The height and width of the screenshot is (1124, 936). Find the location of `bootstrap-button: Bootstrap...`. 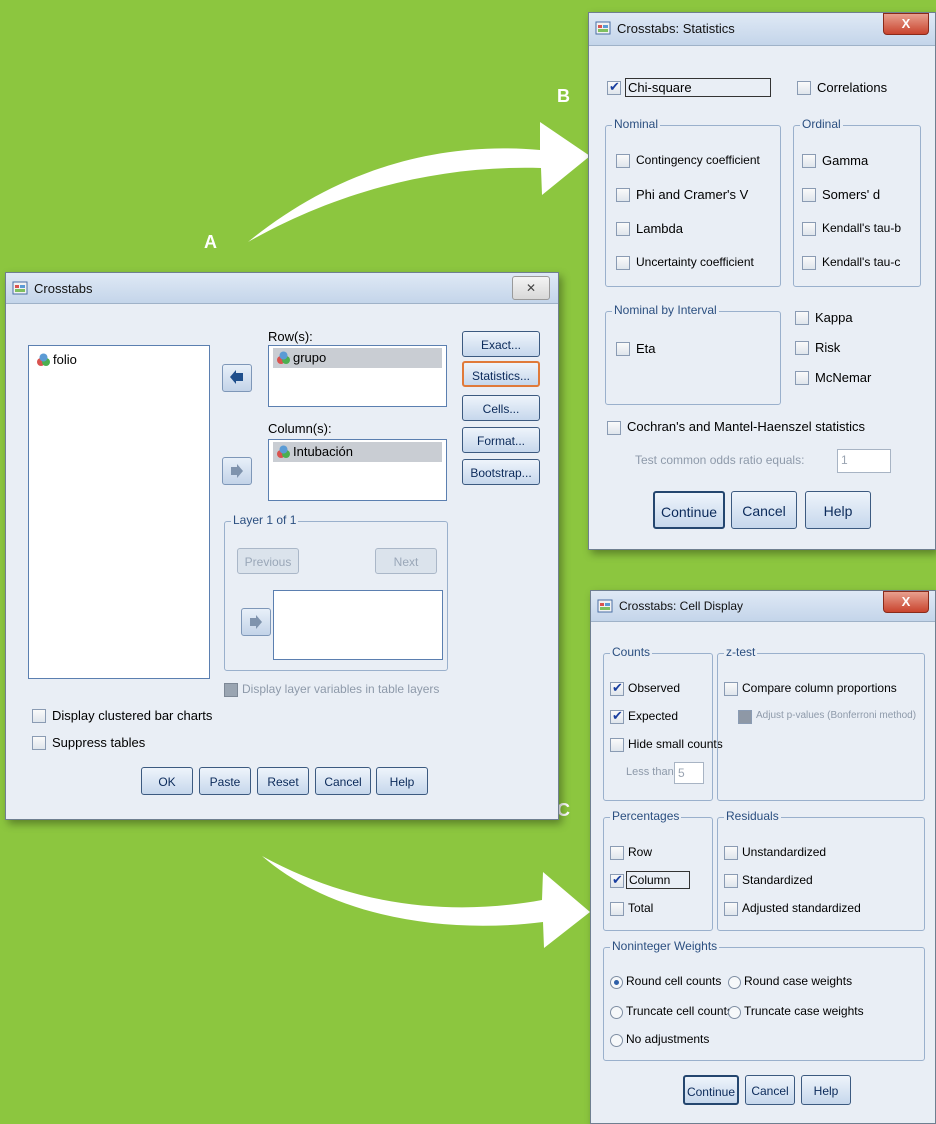

bootstrap-button: Bootstrap... is located at coordinates (501, 472).